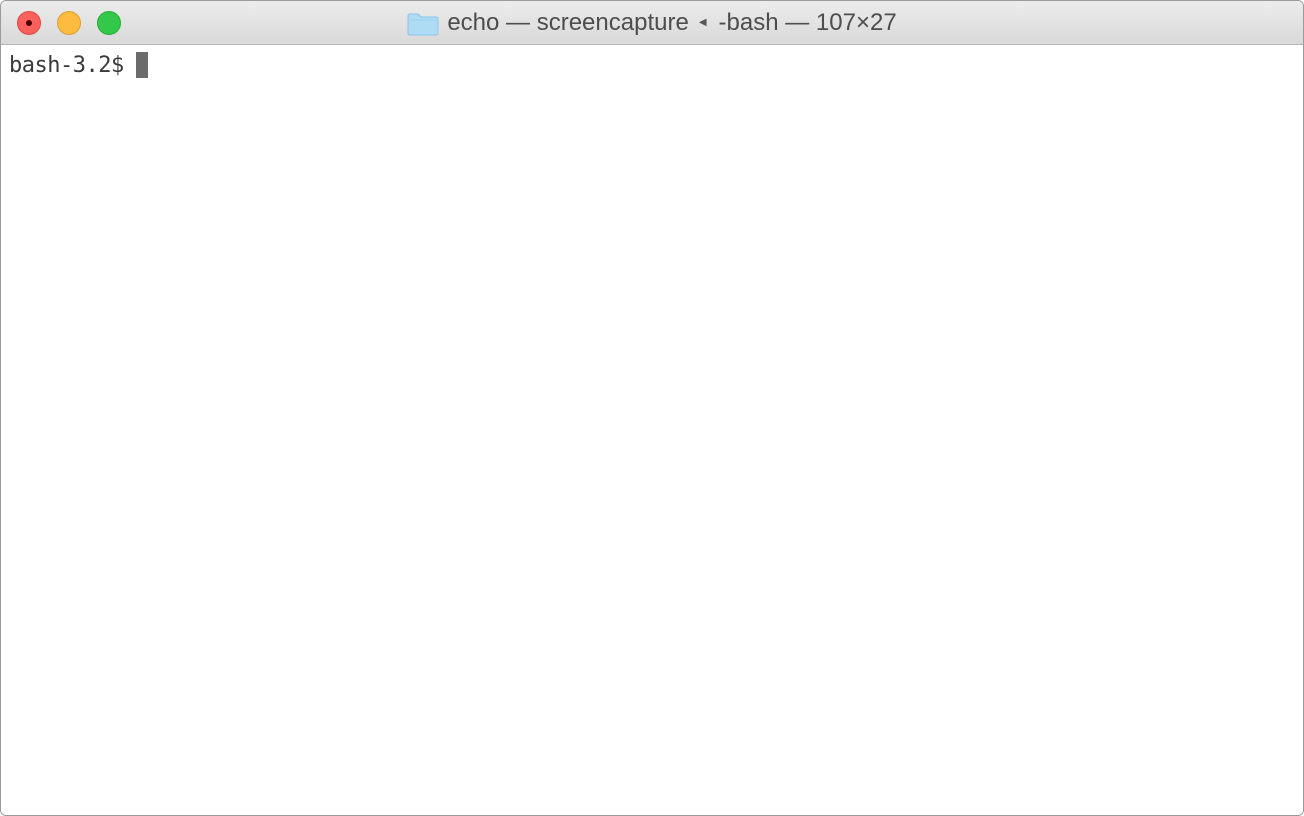 The height and width of the screenshot is (816, 1304). I want to click on folder-icon, so click(423, 24).